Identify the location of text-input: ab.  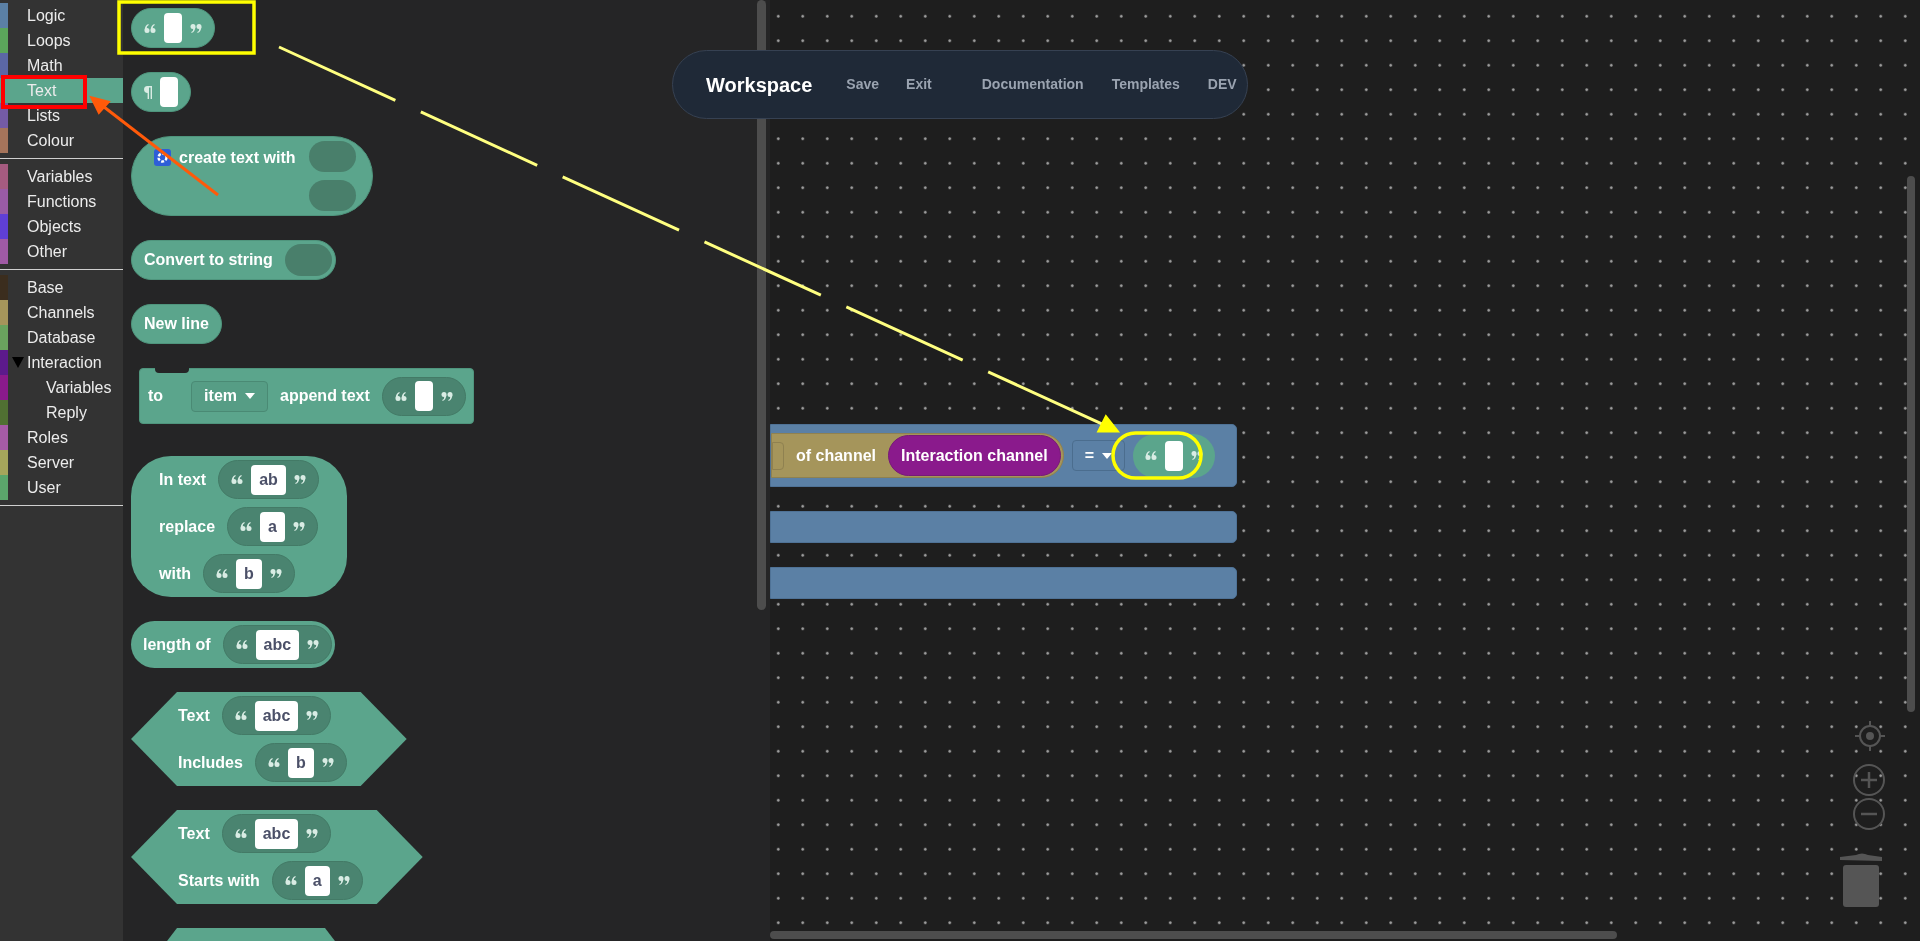
(268, 479).